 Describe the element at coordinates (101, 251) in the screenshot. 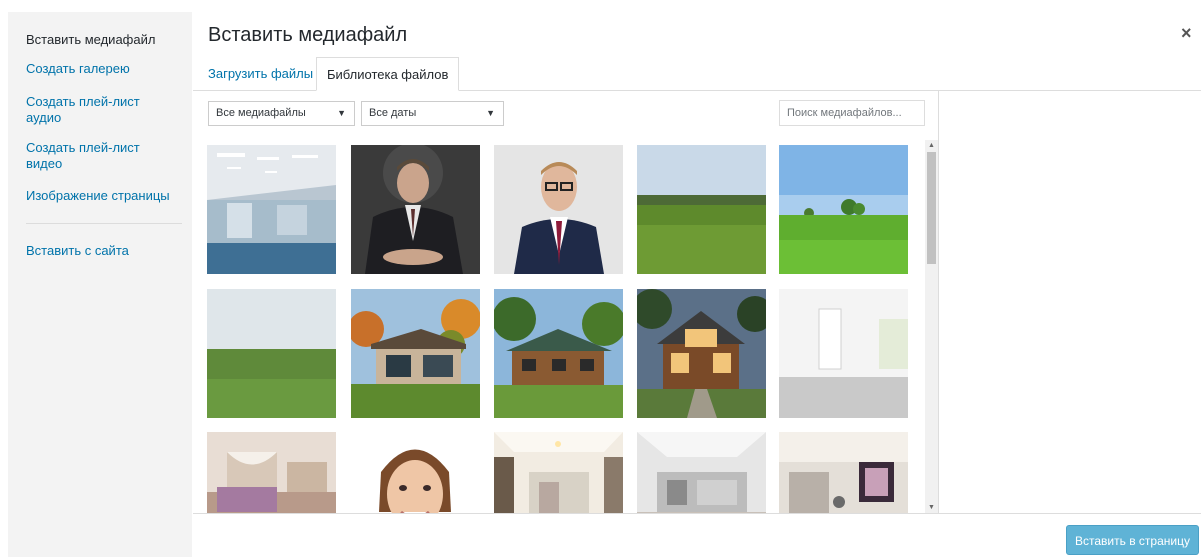

I see `menu-item-insert-from-url: Вставить с сайта` at that location.